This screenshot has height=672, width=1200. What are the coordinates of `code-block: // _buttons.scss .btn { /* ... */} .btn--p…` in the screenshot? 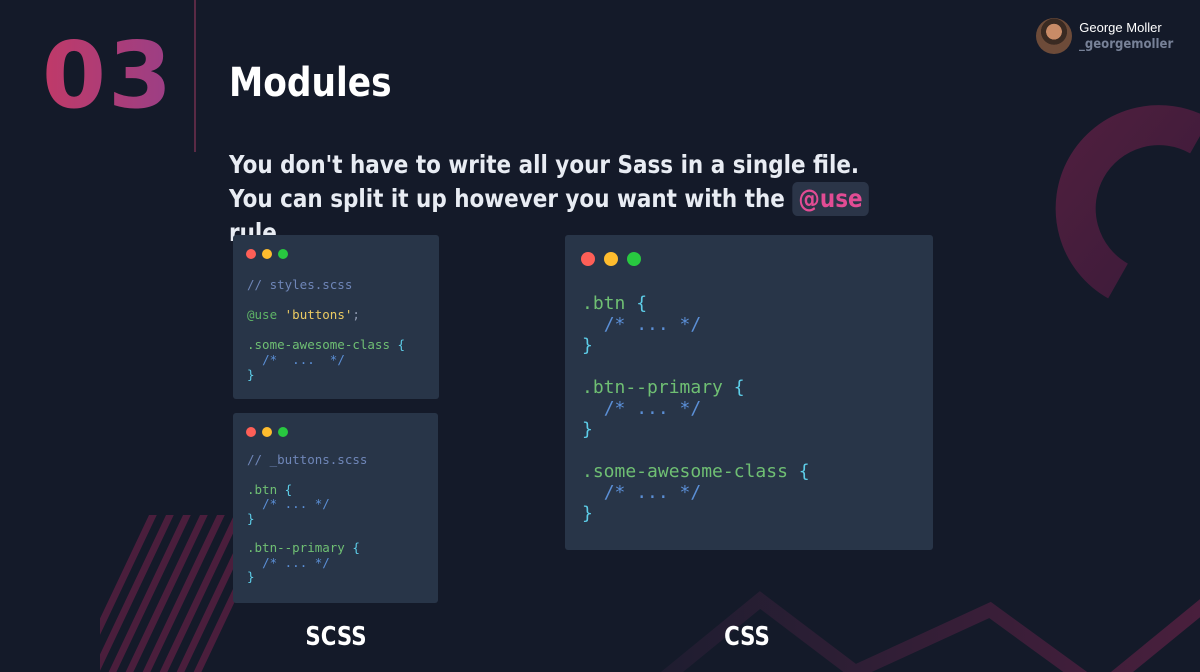 It's located at (307, 518).